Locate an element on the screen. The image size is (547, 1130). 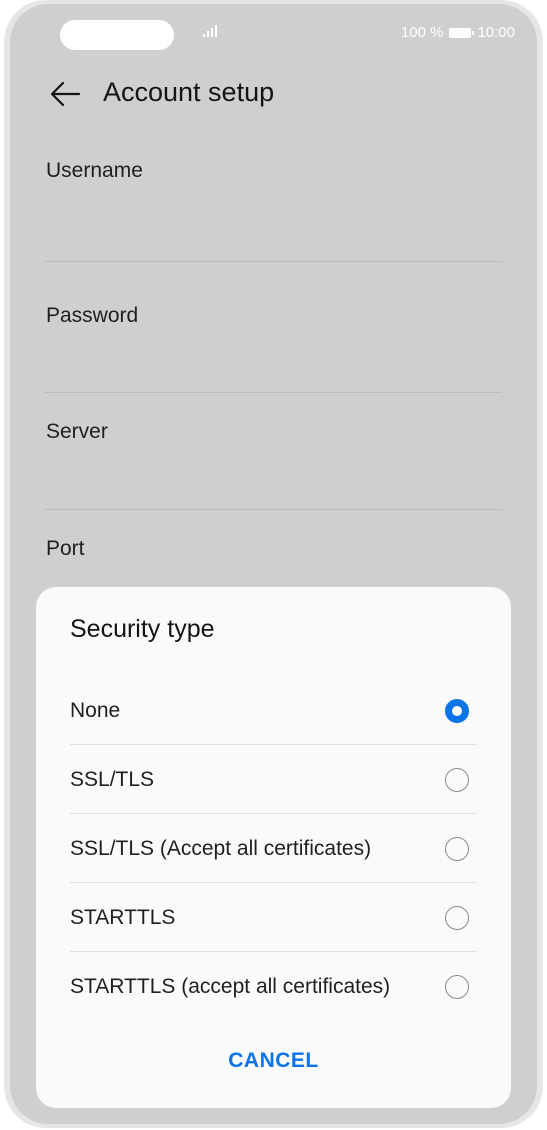
port-label: Port is located at coordinates (65, 548).